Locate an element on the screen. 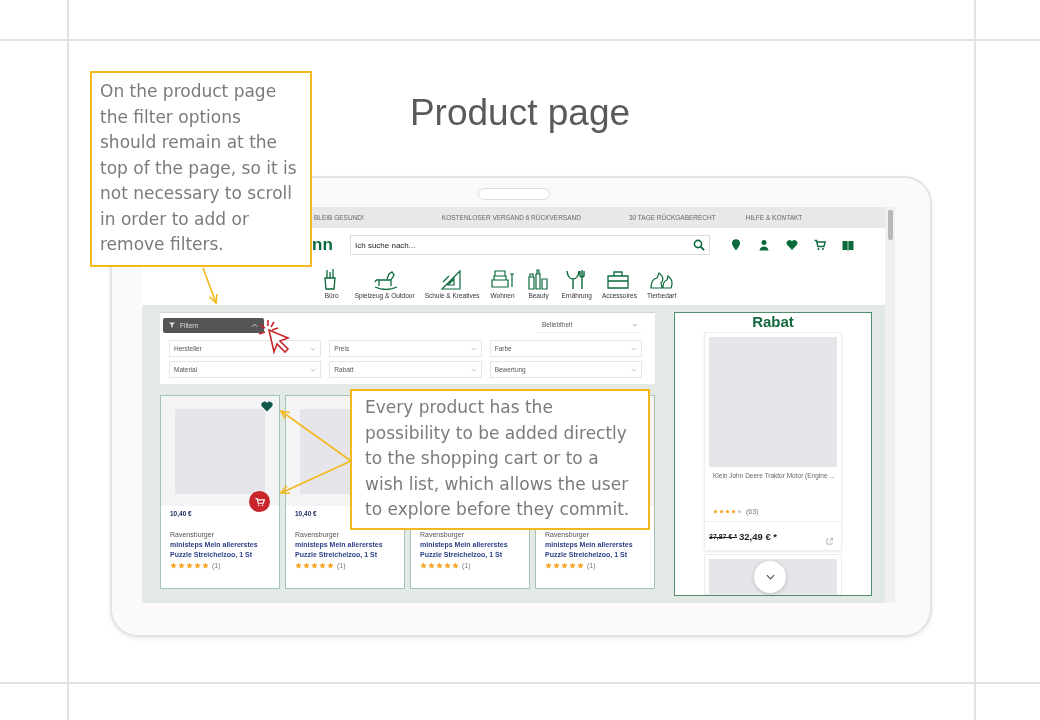  price: 32,49 € * is located at coordinates (758, 536).